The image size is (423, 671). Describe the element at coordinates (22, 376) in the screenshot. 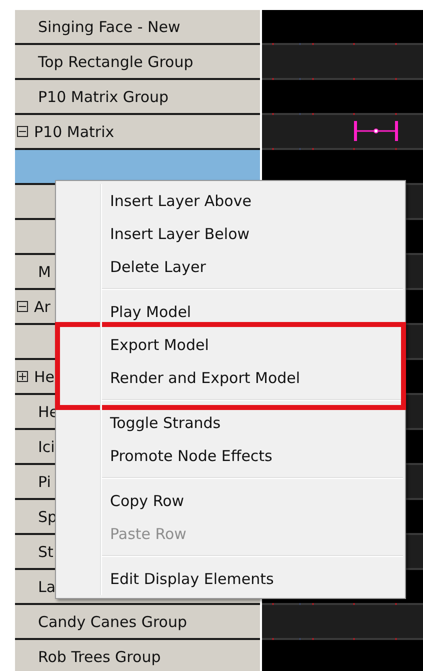

I see `expand-icon` at that location.